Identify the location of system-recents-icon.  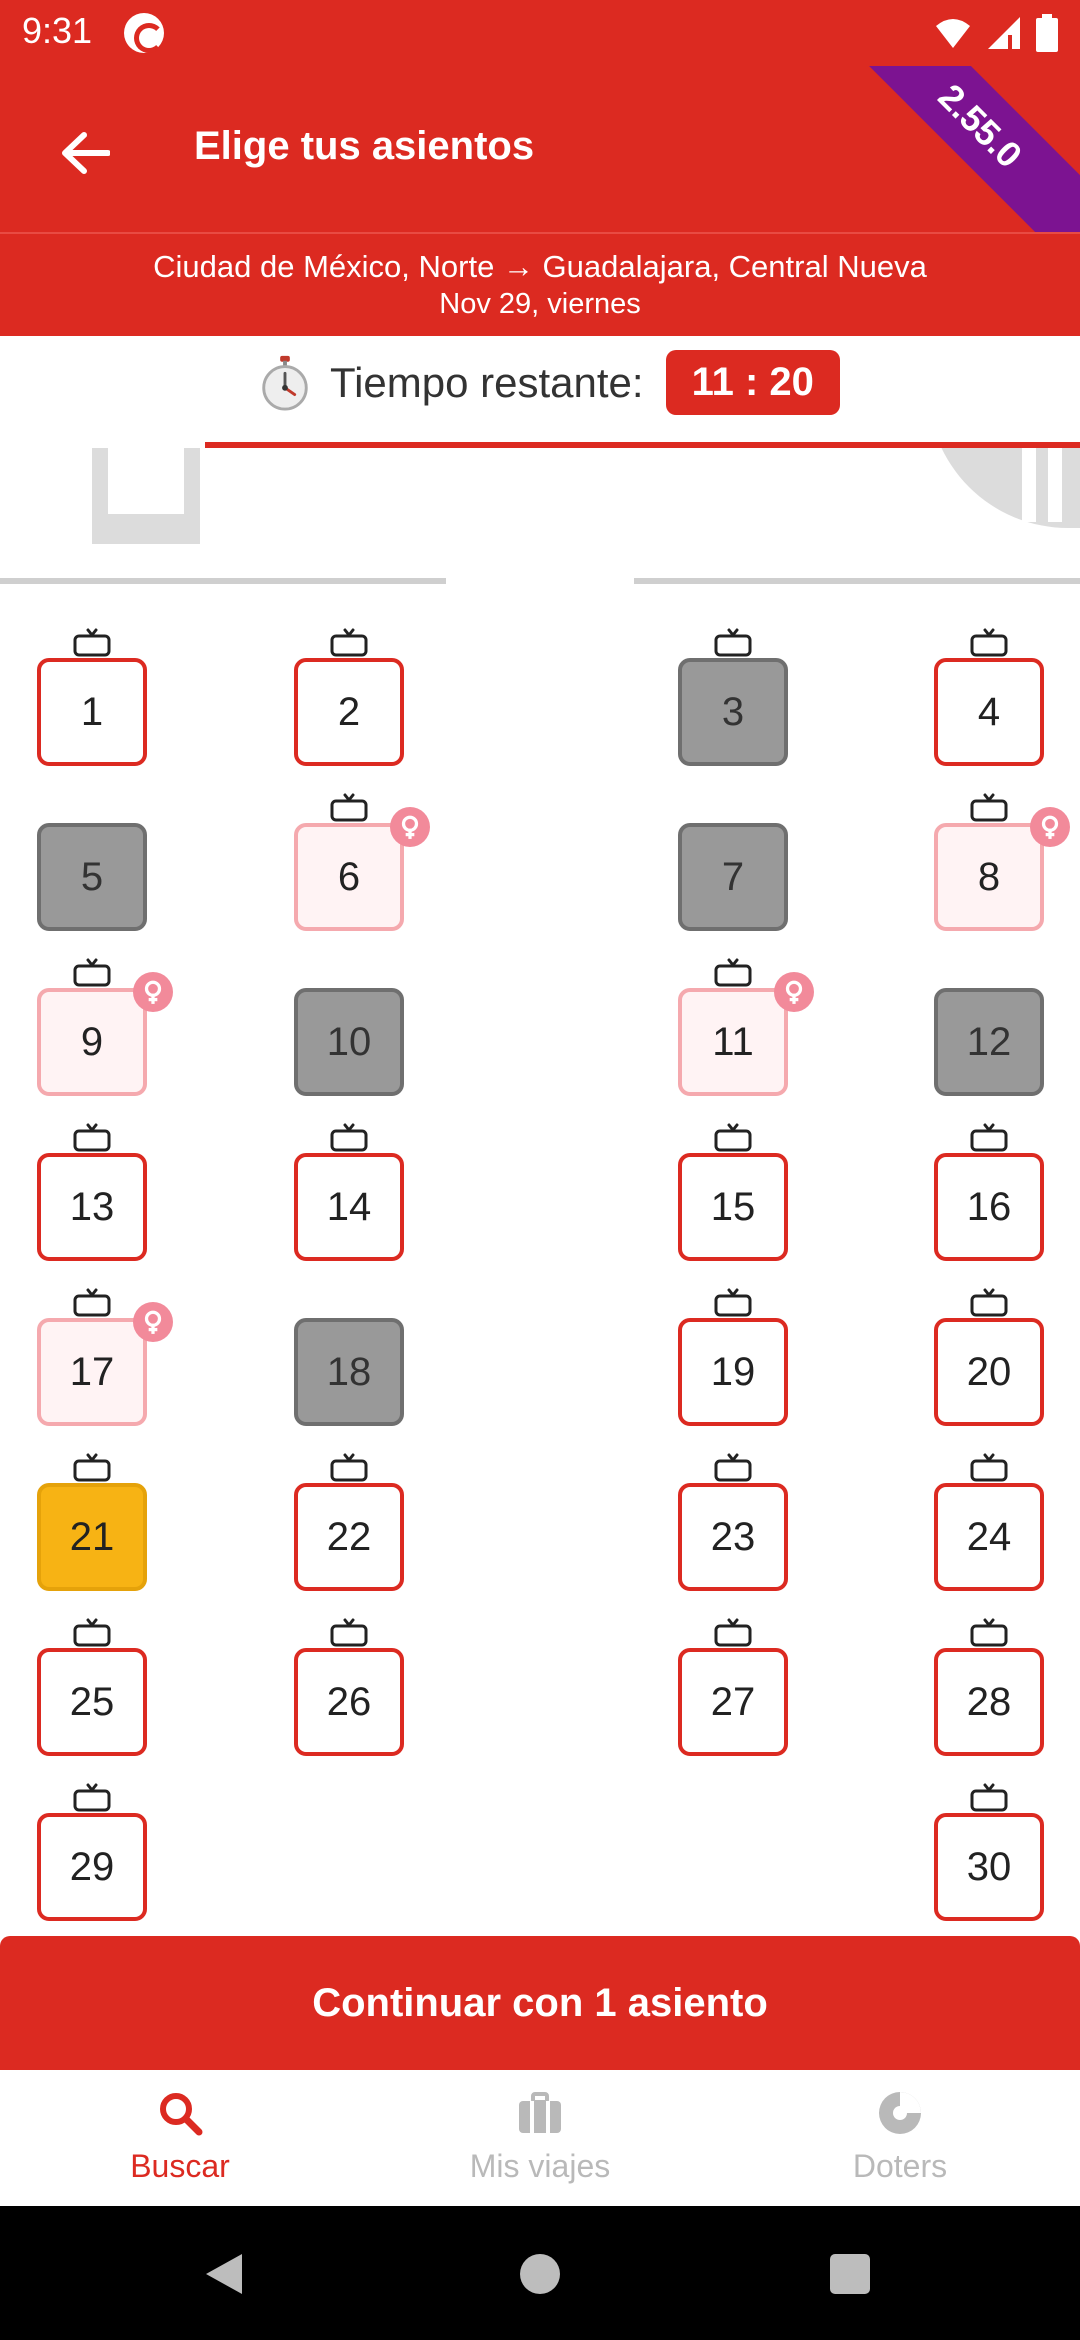
(850, 2274).